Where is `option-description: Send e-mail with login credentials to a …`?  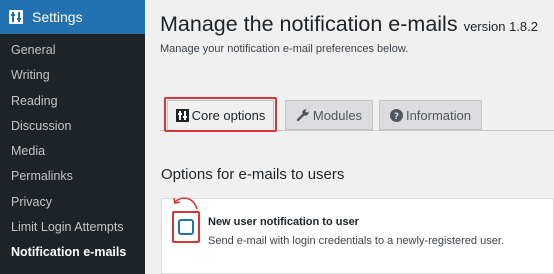 option-description: Send e-mail with login credentials to a … is located at coordinates (356, 241).